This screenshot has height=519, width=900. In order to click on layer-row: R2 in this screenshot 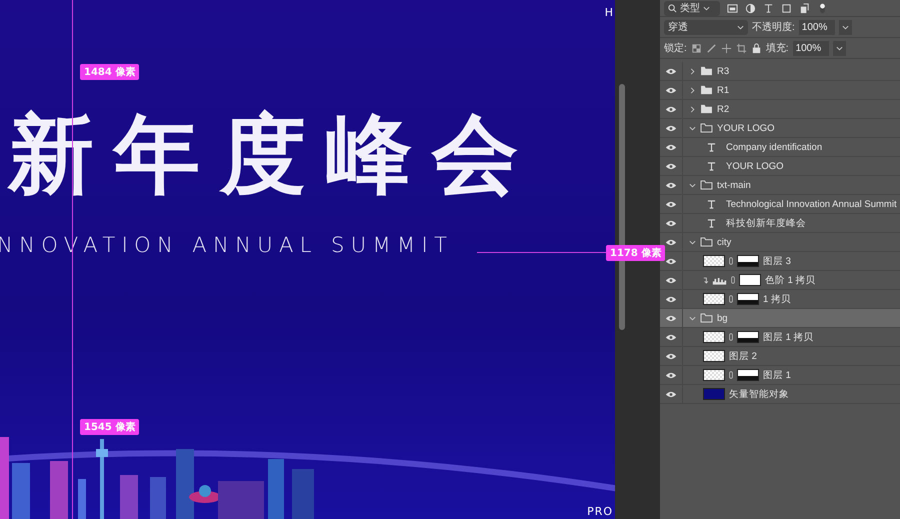, I will do `click(780, 109)`.